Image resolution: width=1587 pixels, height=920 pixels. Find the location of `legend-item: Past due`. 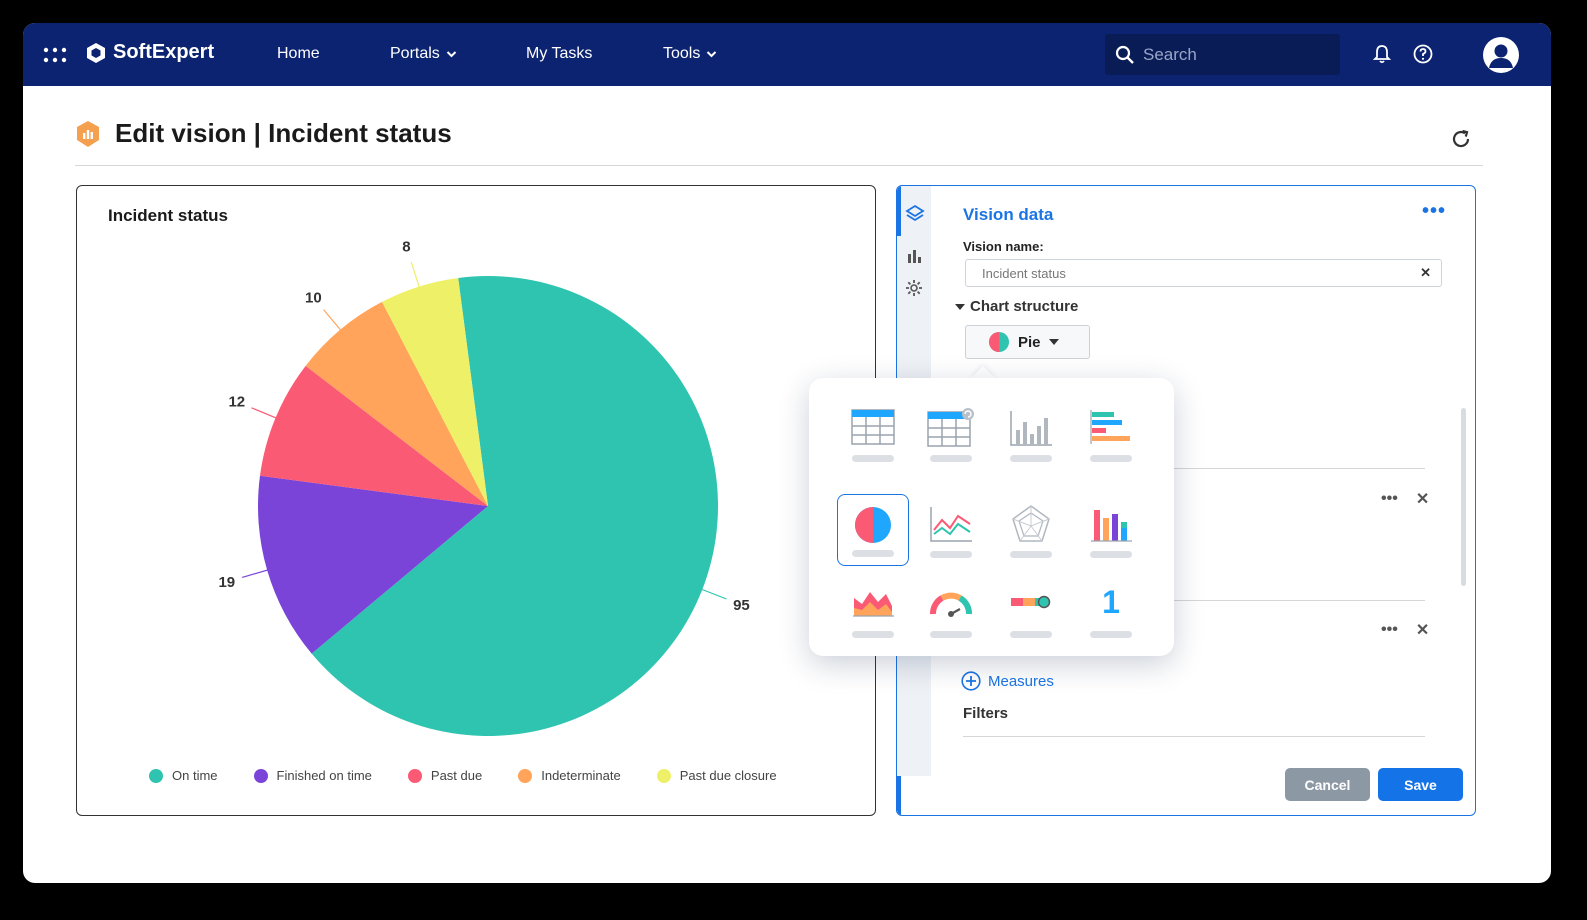

legend-item: Past due is located at coordinates (445, 775).